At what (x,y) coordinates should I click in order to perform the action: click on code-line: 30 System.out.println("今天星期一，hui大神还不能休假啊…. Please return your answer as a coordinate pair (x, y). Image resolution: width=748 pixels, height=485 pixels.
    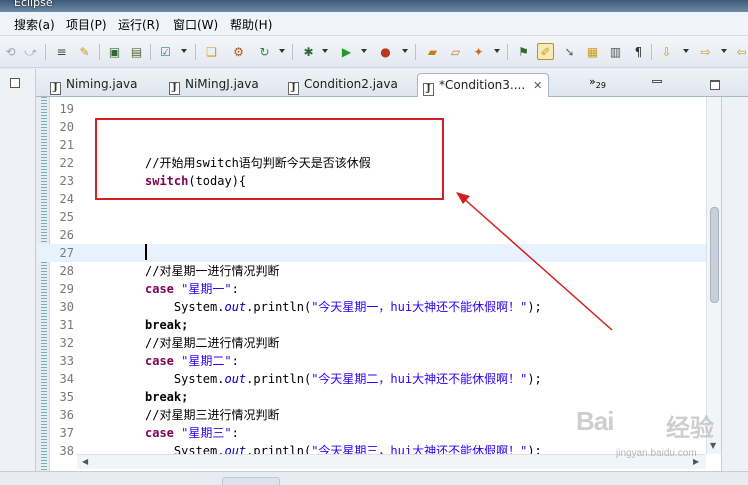
    Looking at the image, I should click on (300, 307).